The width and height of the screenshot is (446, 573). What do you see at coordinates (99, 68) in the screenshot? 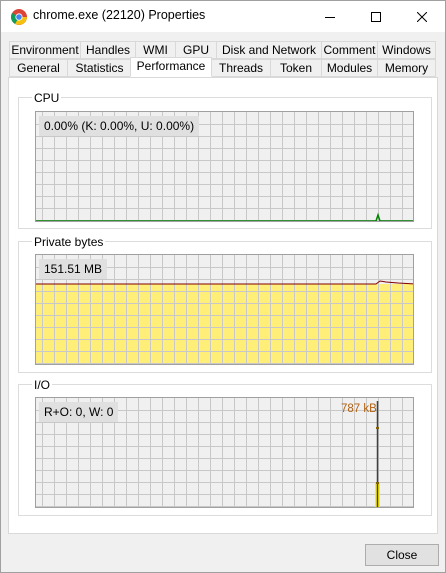
I see `tab-statistics: Statistics` at bounding box center [99, 68].